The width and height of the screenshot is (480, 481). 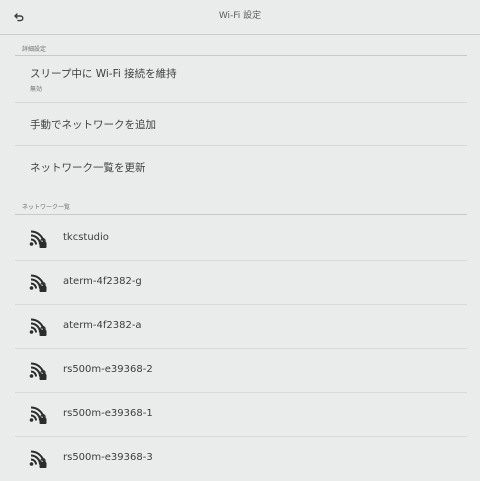 What do you see at coordinates (86, 237) in the screenshot?
I see `network-name: tkcstudio` at bounding box center [86, 237].